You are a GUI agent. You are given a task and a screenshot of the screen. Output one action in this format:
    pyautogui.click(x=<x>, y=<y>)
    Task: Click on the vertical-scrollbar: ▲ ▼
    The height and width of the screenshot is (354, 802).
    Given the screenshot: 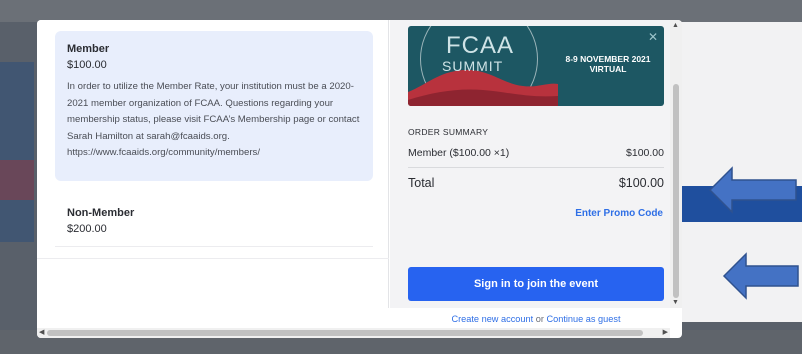 What is the action you would take?
    pyautogui.click(x=676, y=164)
    